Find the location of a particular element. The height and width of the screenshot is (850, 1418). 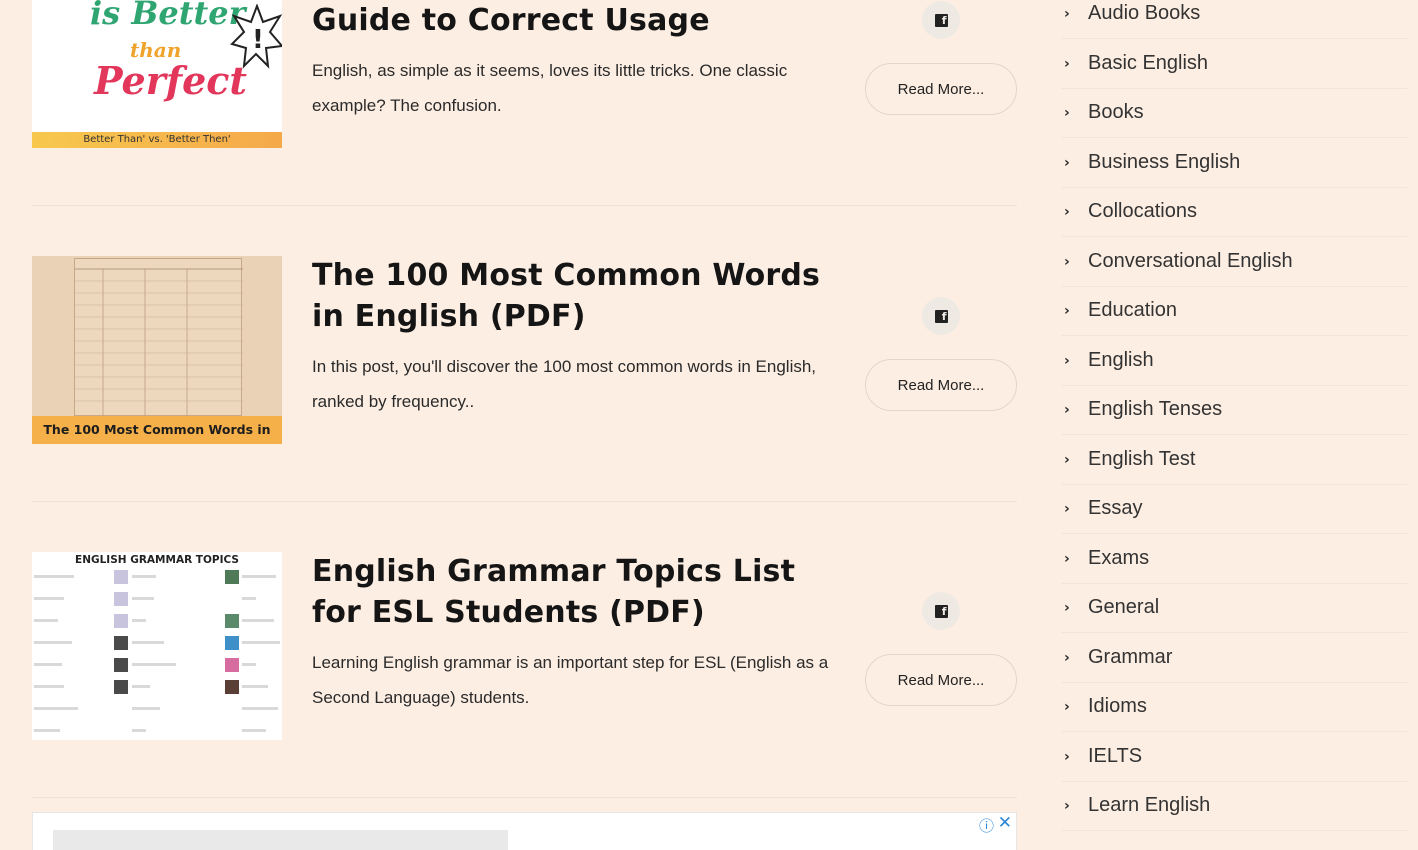

category-item: › IELTS is located at coordinates (1234, 757).